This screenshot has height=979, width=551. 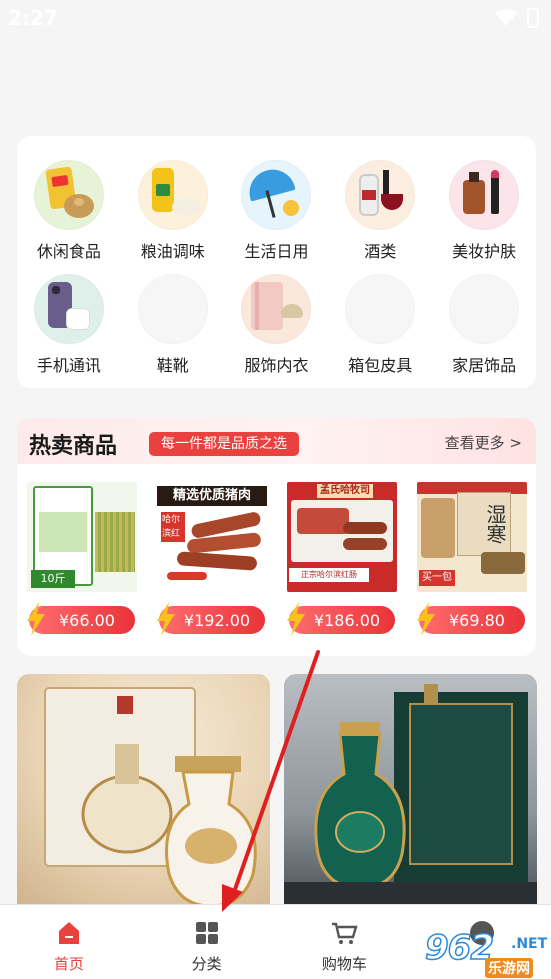 I want to click on home-decor-icon, so click(x=484, y=309).